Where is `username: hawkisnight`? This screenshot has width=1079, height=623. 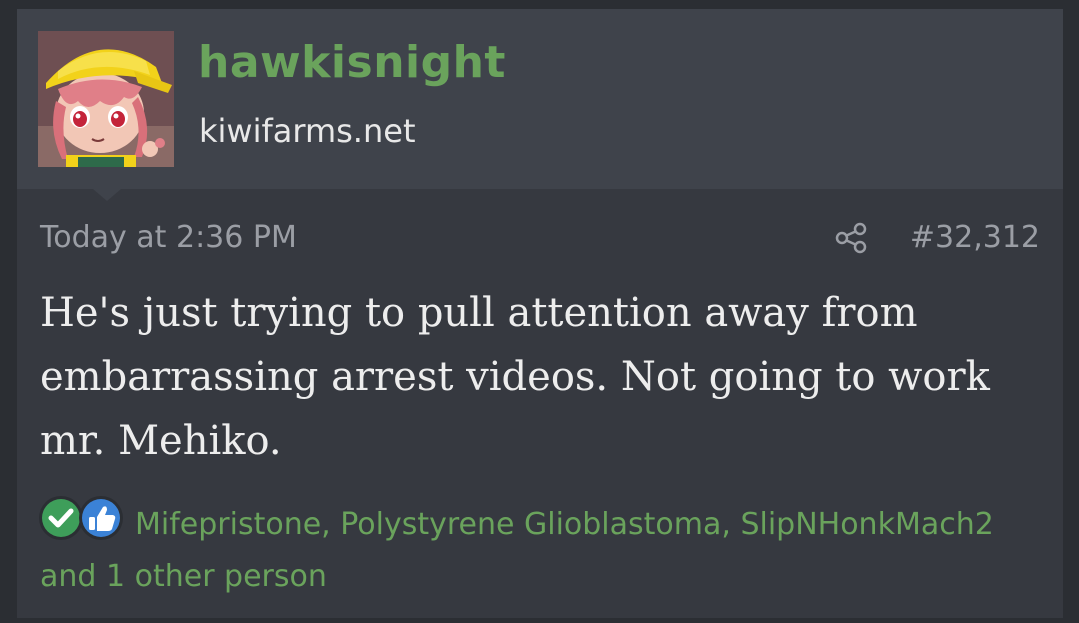
username: hawkisnight is located at coordinates (352, 62).